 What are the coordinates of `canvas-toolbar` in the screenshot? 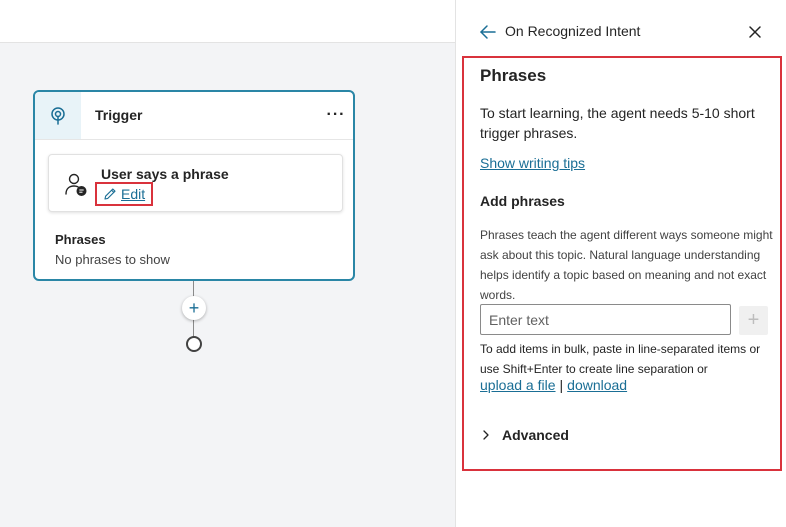 It's located at (227, 21).